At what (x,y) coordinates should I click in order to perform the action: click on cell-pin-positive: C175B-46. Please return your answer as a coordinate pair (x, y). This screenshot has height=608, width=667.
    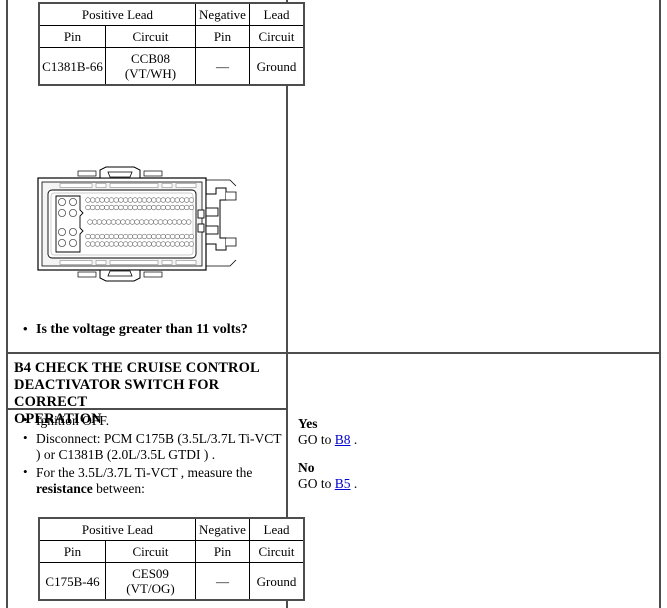
    Looking at the image, I should click on (72, 581).